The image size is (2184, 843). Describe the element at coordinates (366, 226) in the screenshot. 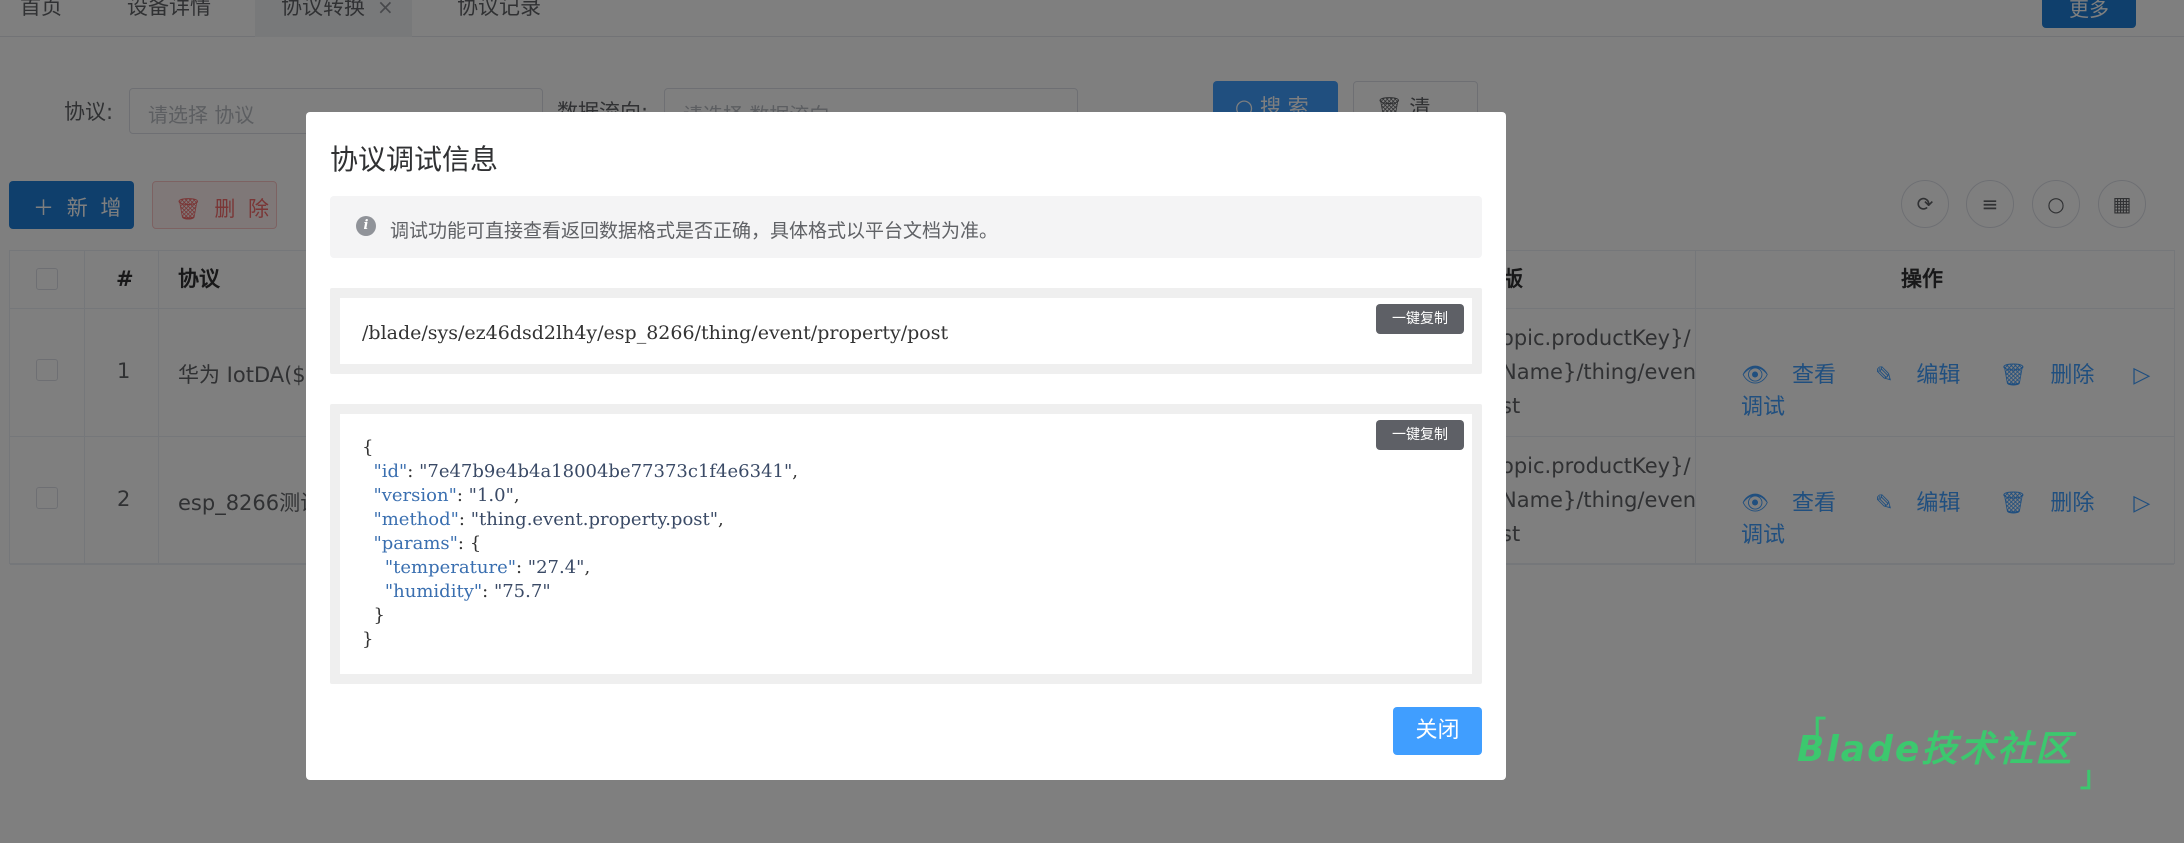

I see `info-icon: i` at that location.